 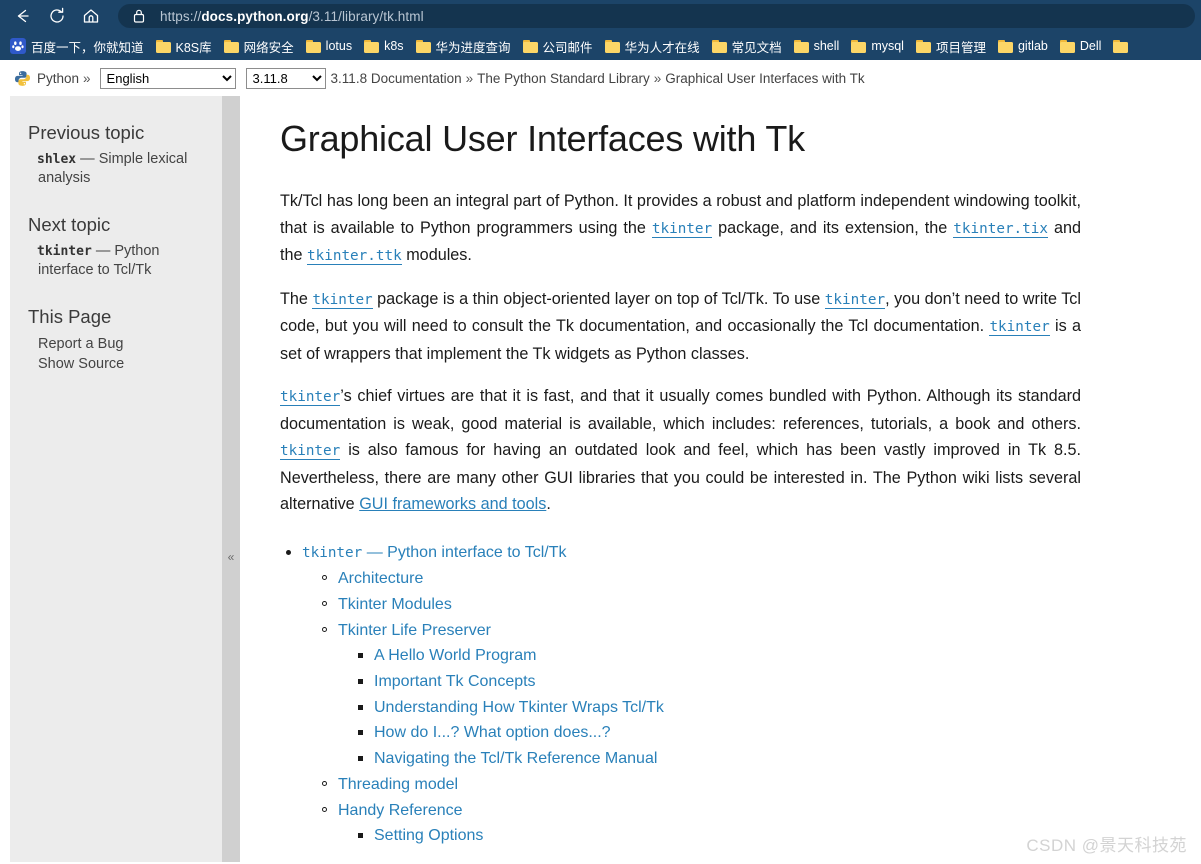 What do you see at coordinates (167, 78) in the screenshot?
I see `language-select: English` at bounding box center [167, 78].